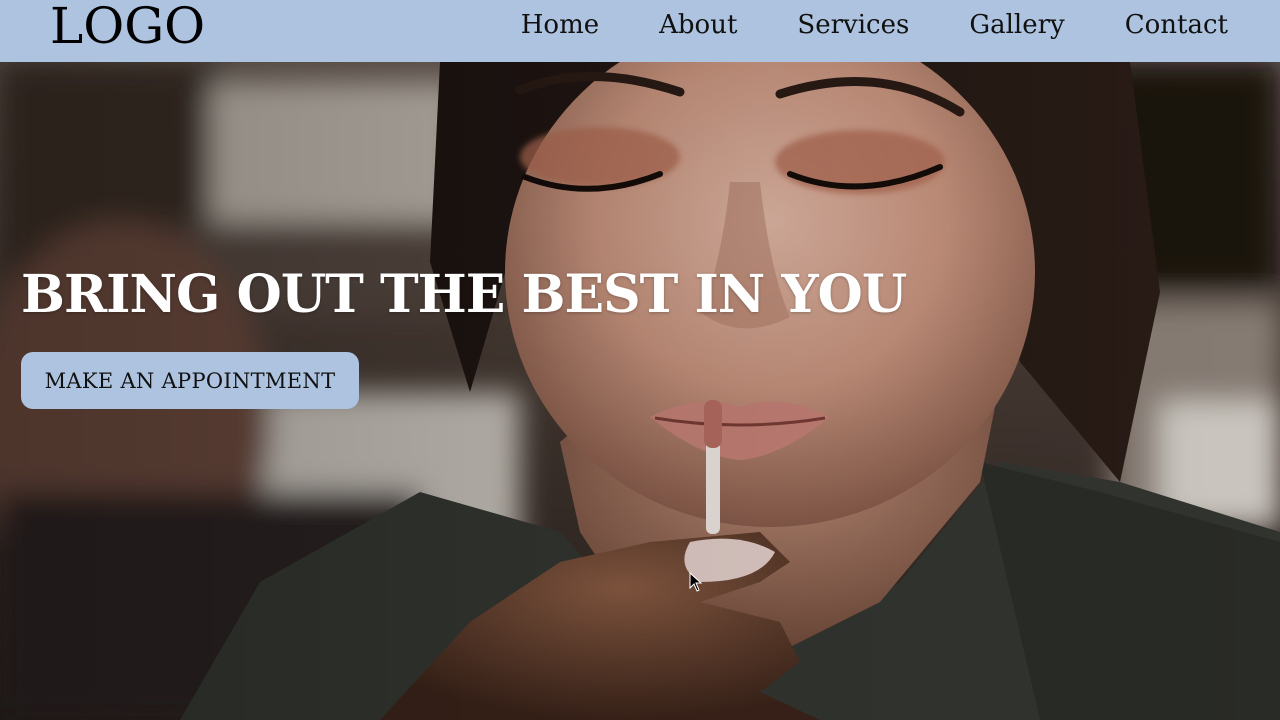 This screenshot has height=720, width=1280. What do you see at coordinates (127, 26) in the screenshot?
I see `site-logo: LOGO` at bounding box center [127, 26].